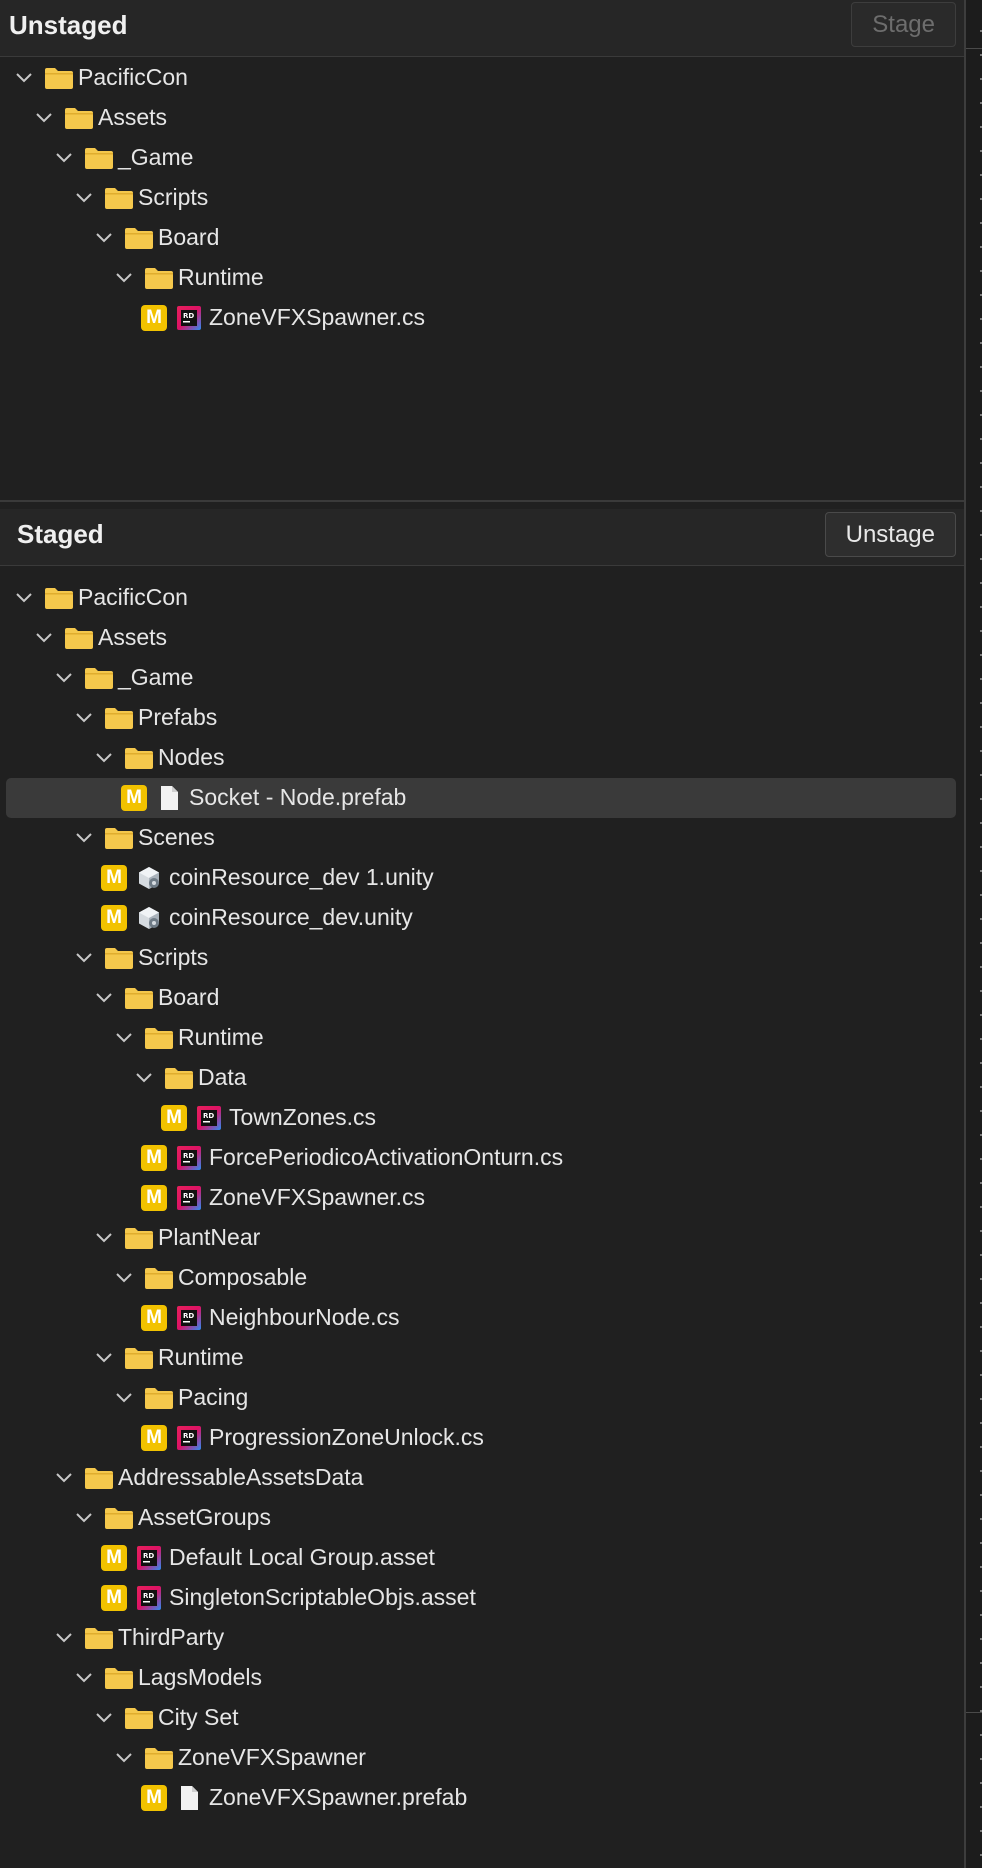  I want to click on folder-label: Board, so click(189, 237).